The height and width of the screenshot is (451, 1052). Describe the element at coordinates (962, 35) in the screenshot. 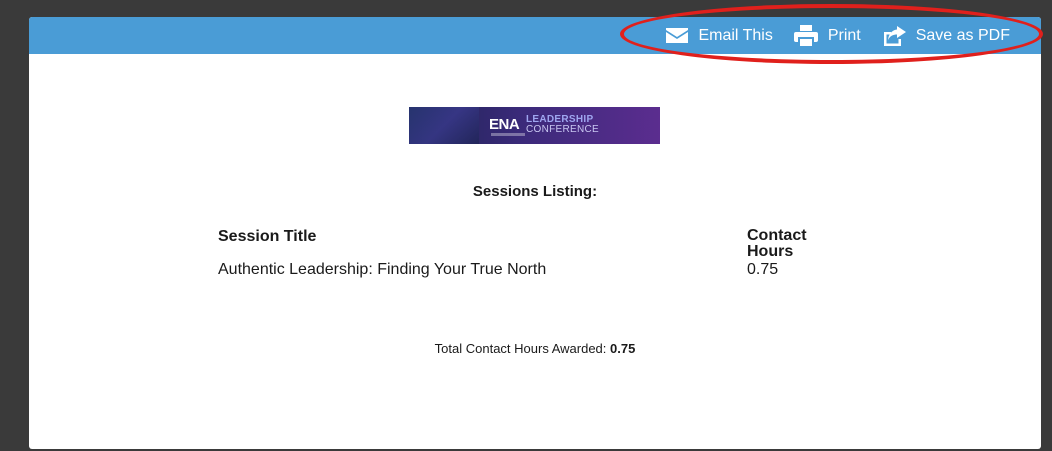

I see `save-as-pdf-label: Save as PDF` at that location.